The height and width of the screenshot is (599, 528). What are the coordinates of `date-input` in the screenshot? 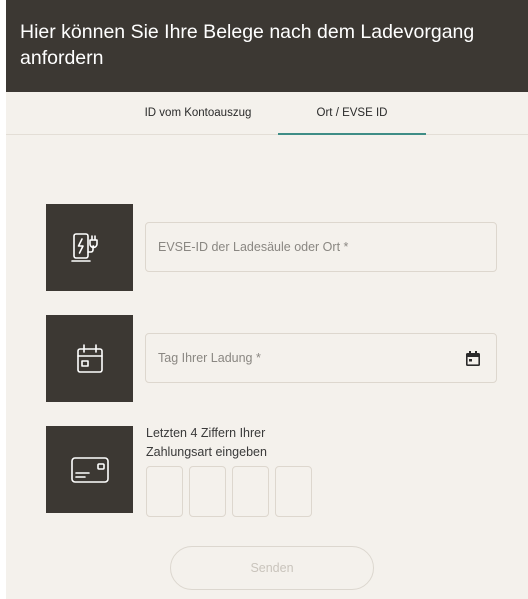 It's located at (321, 358).